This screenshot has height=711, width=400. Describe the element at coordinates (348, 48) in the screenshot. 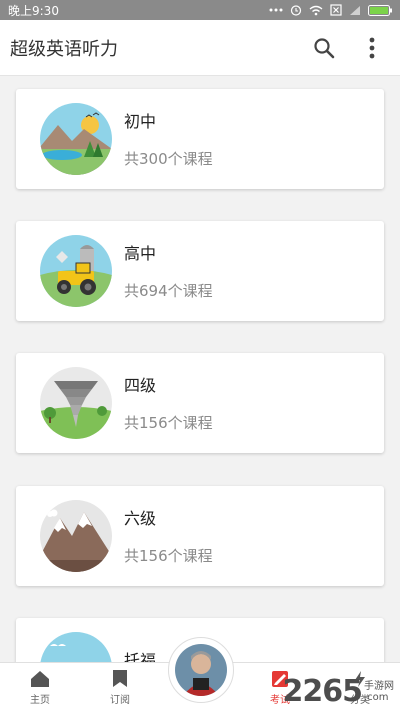

I see `app-actions` at that location.